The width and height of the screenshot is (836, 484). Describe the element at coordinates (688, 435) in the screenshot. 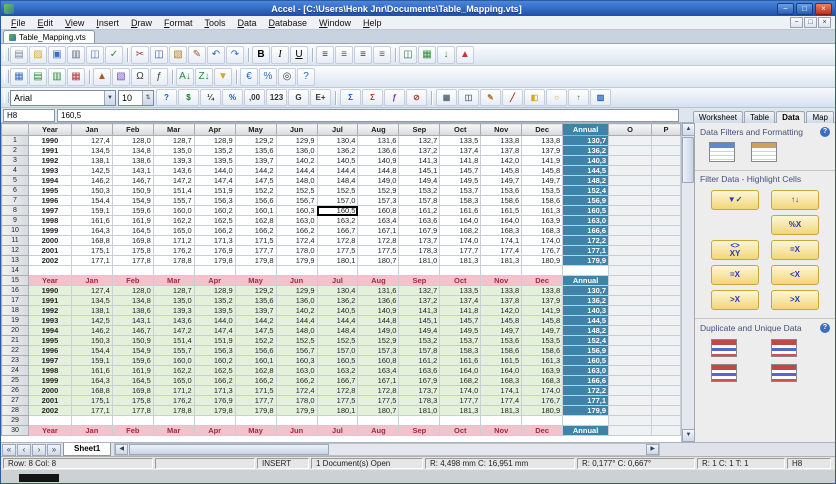

I see `scroll-down-icon: ▼` at that location.